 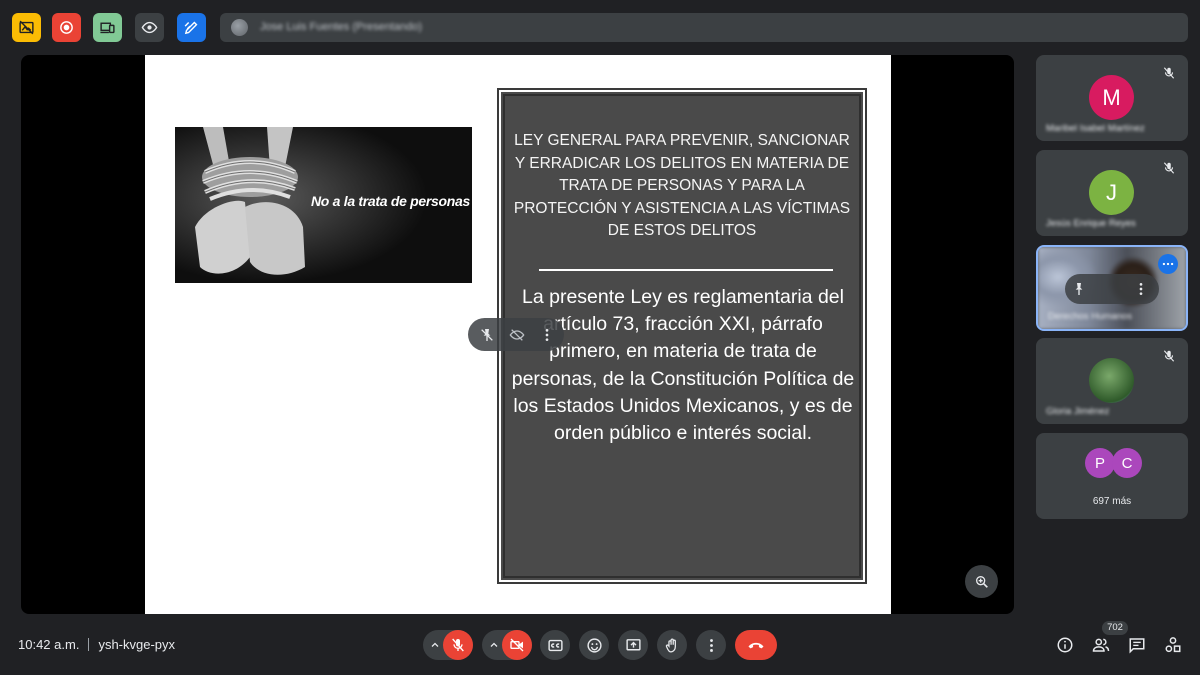 I want to click on participant-name: Gloria Jiménez, so click(x=1078, y=411).